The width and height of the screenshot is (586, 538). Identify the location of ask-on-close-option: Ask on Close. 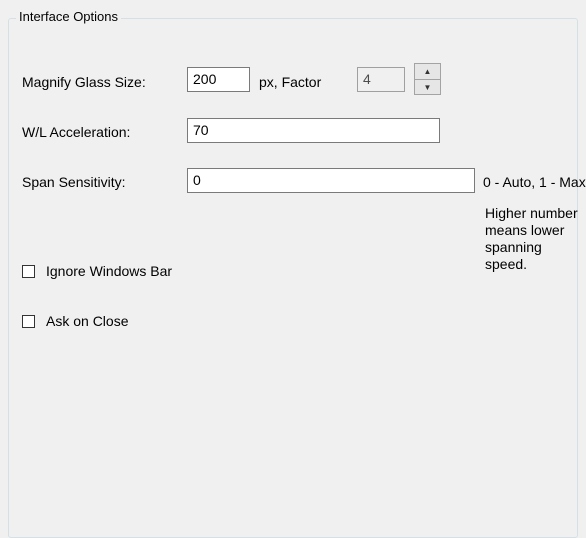
(75, 321).